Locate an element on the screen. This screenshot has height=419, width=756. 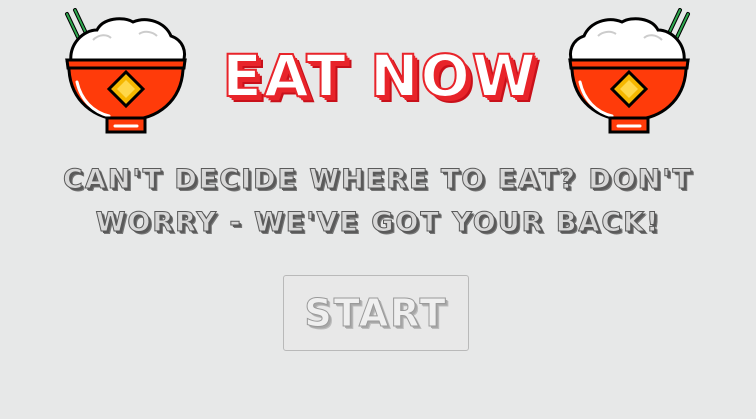
start-button: START is located at coordinates (376, 313).